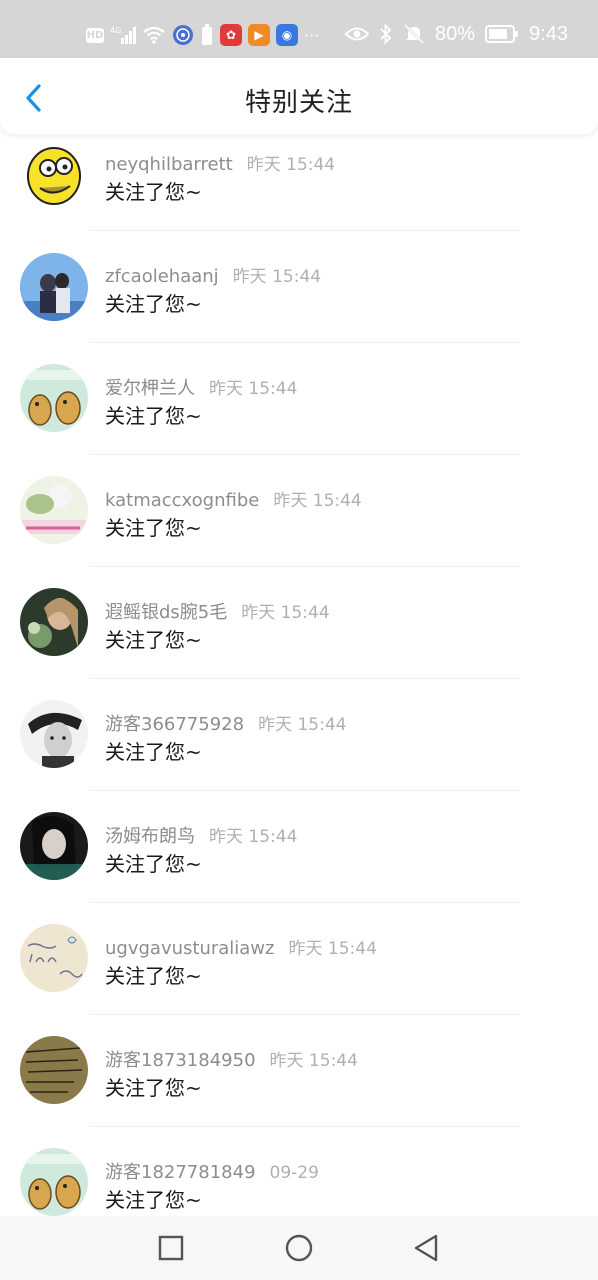 The width and height of the screenshot is (598, 1280). I want to click on list-item: zfcaolehaanj 昨天 15:44 关注了您~, so click(299, 302).